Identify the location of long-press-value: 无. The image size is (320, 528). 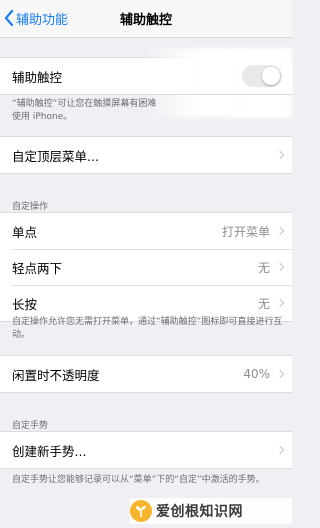
(263, 303).